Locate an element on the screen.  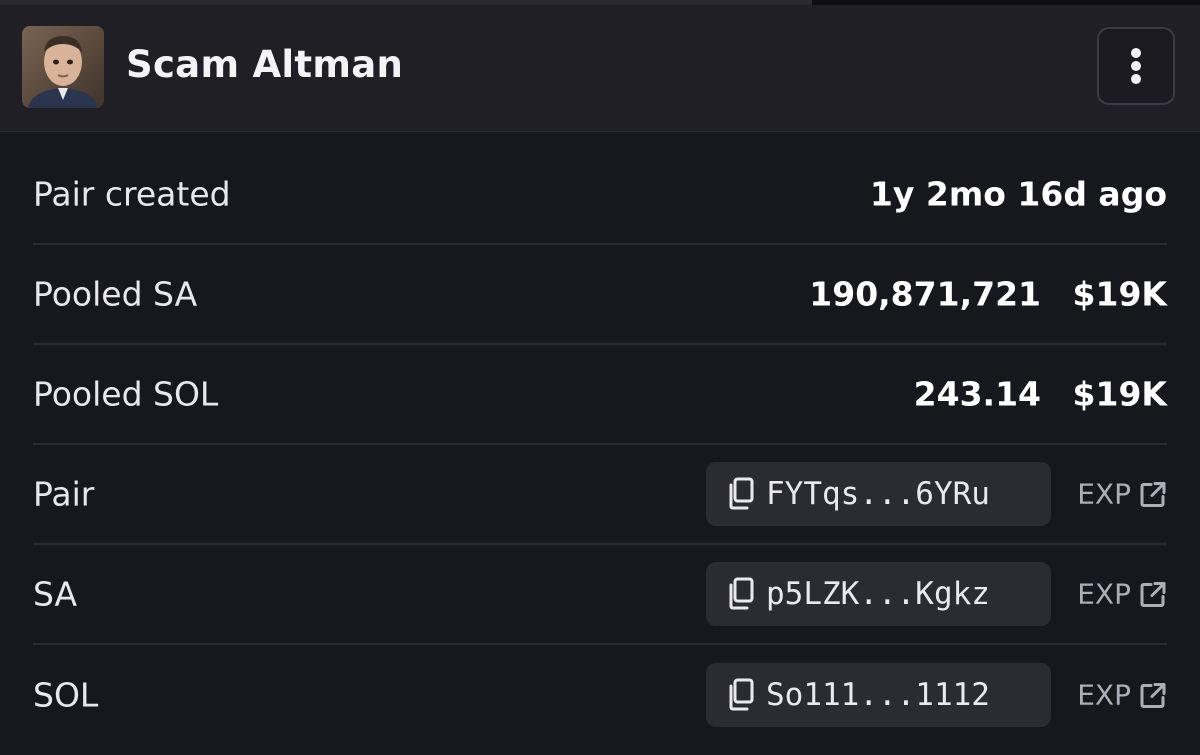
more-menu-button is located at coordinates (1136, 66).